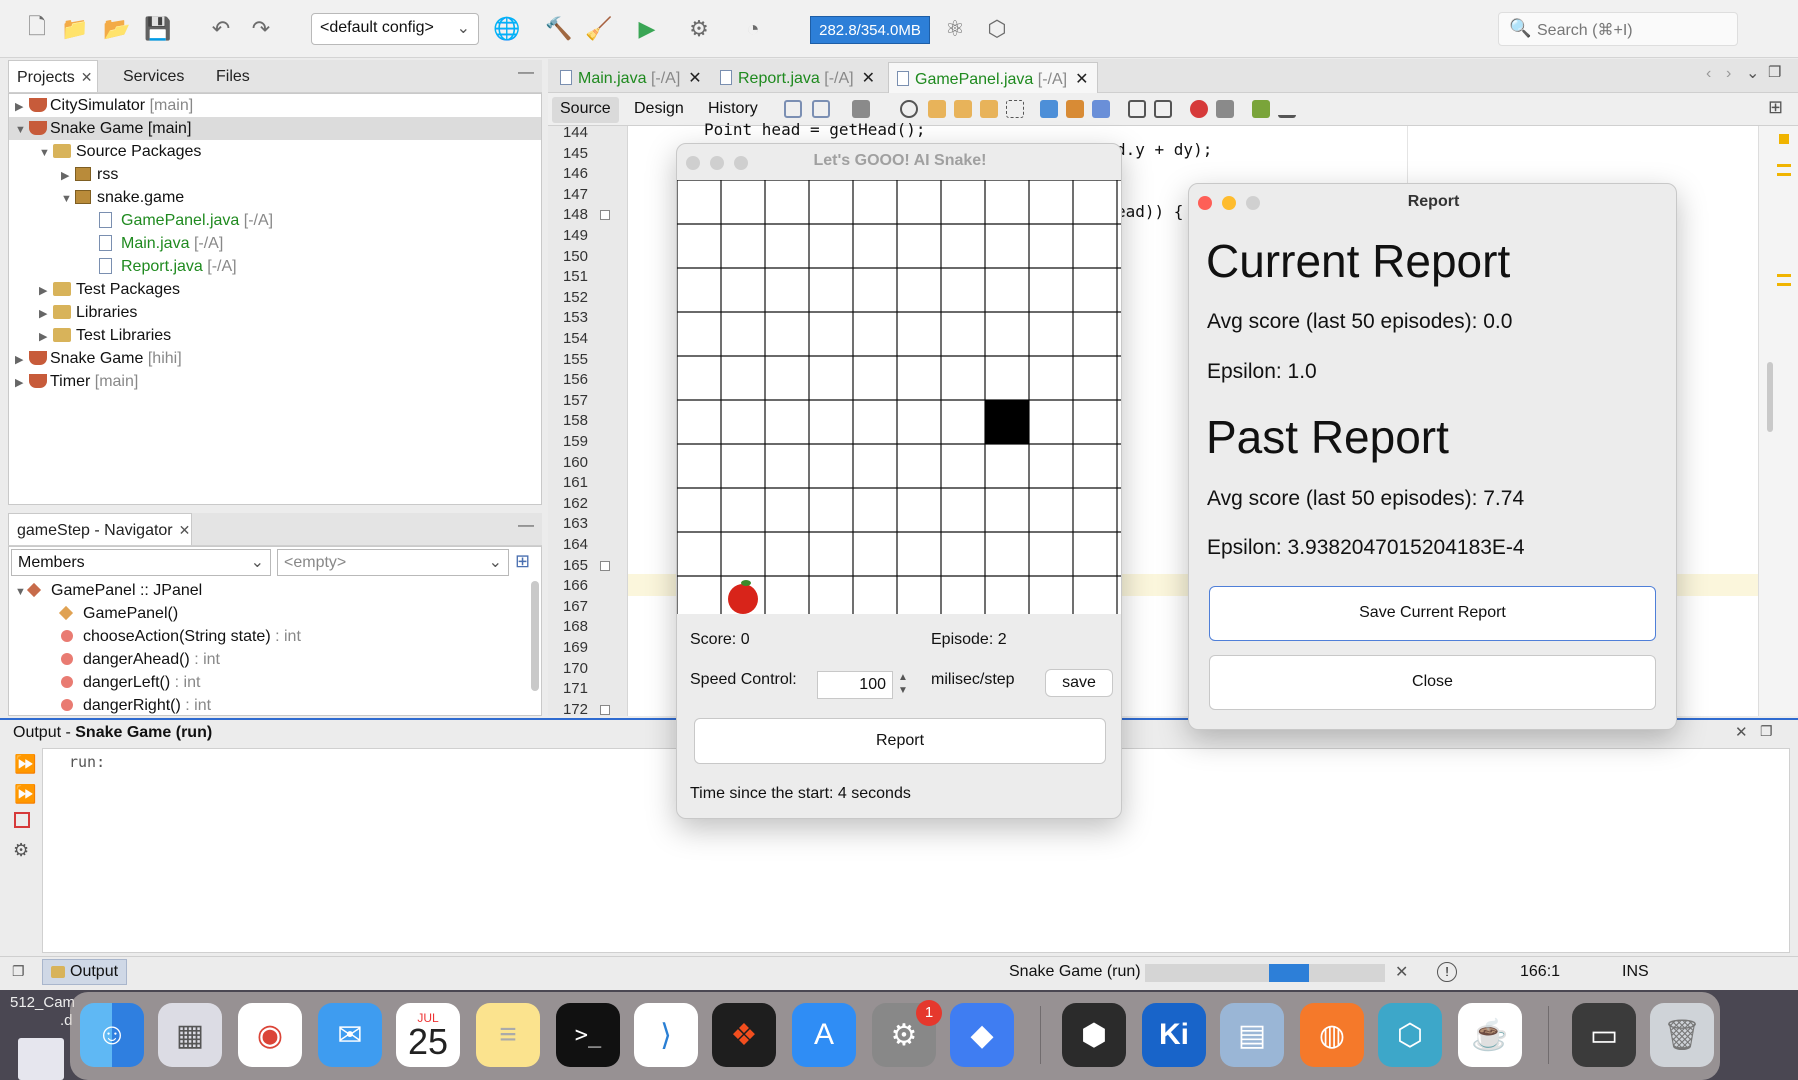 The width and height of the screenshot is (1798, 1080). What do you see at coordinates (793, 109) in the screenshot?
I see `back-icon` at bounding box center [793, 109].